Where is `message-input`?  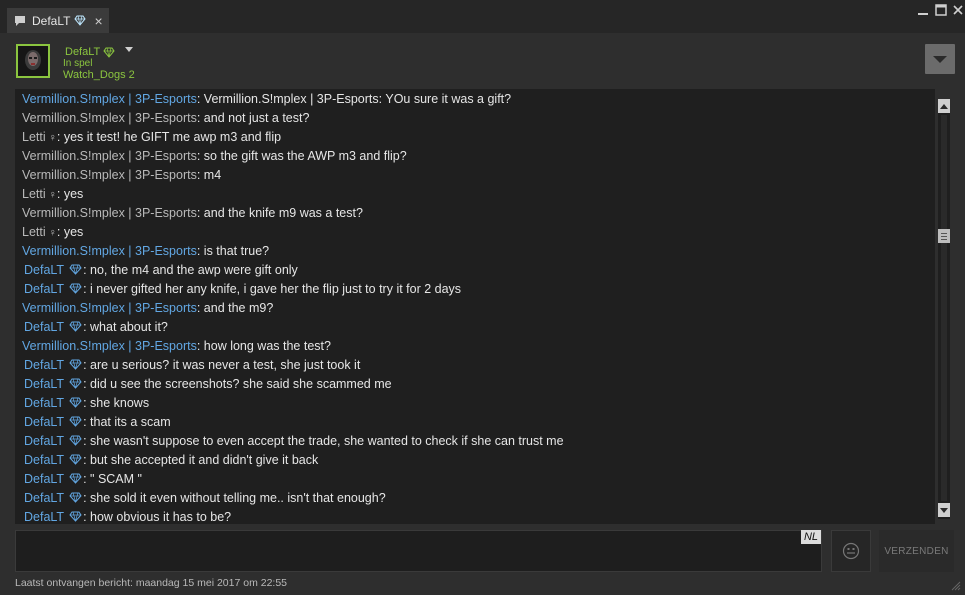
message-input is located at coordinates (418, 551).